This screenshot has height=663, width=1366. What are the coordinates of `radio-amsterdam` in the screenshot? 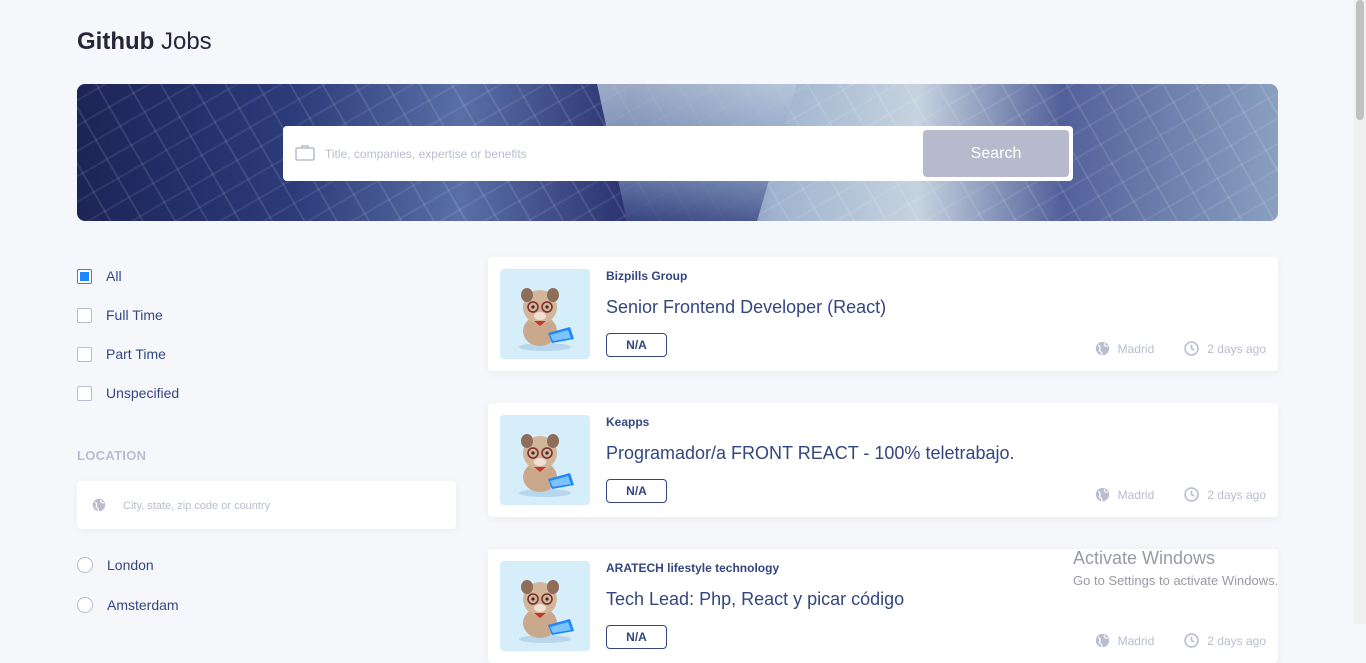 It's located at (85, 605).